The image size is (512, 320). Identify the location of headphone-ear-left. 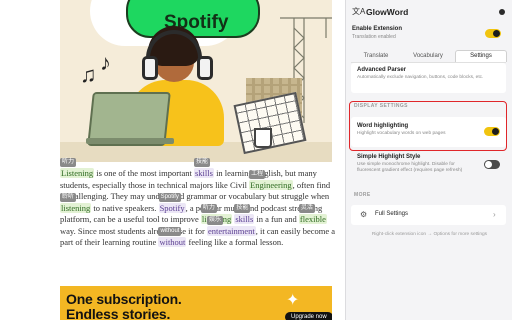
(150, 68).